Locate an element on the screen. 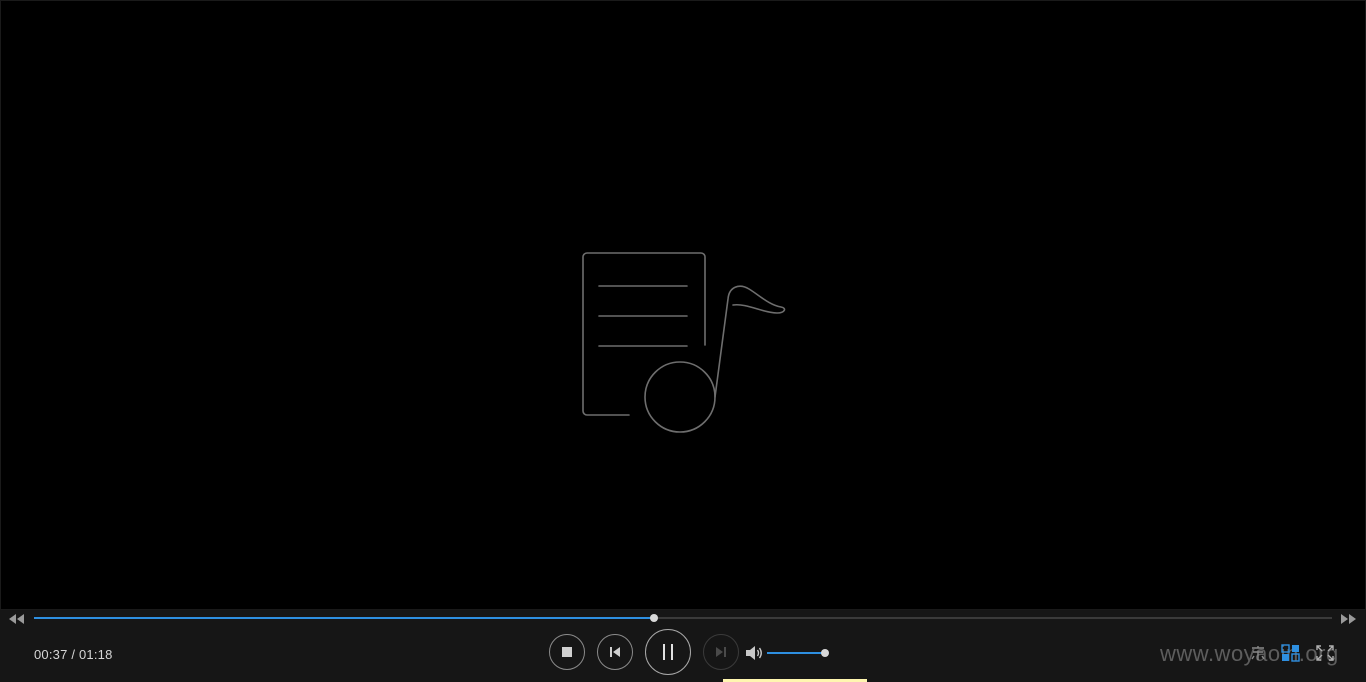 The image size is (1366, 682). volume-fill is located at coordinates (796, 653).